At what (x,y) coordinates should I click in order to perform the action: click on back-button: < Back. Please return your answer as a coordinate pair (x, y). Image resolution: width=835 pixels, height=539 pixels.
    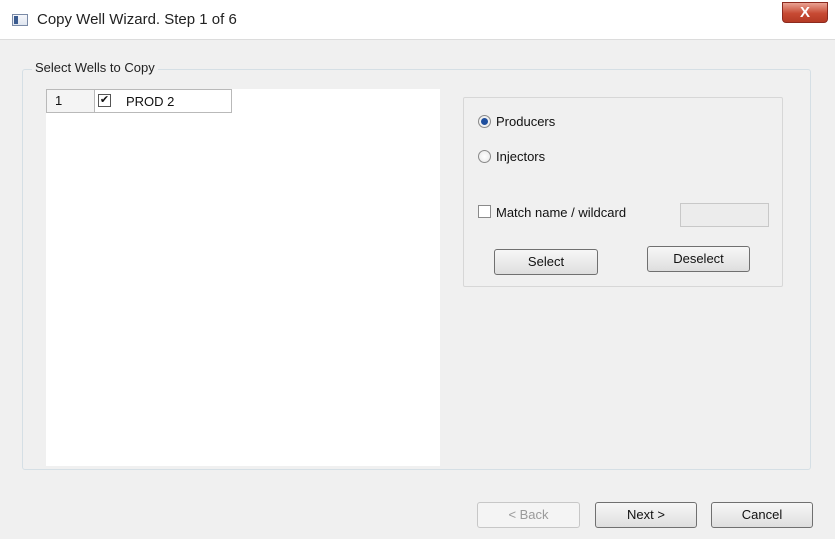
    Looking at the image, I should click on (528, 515).